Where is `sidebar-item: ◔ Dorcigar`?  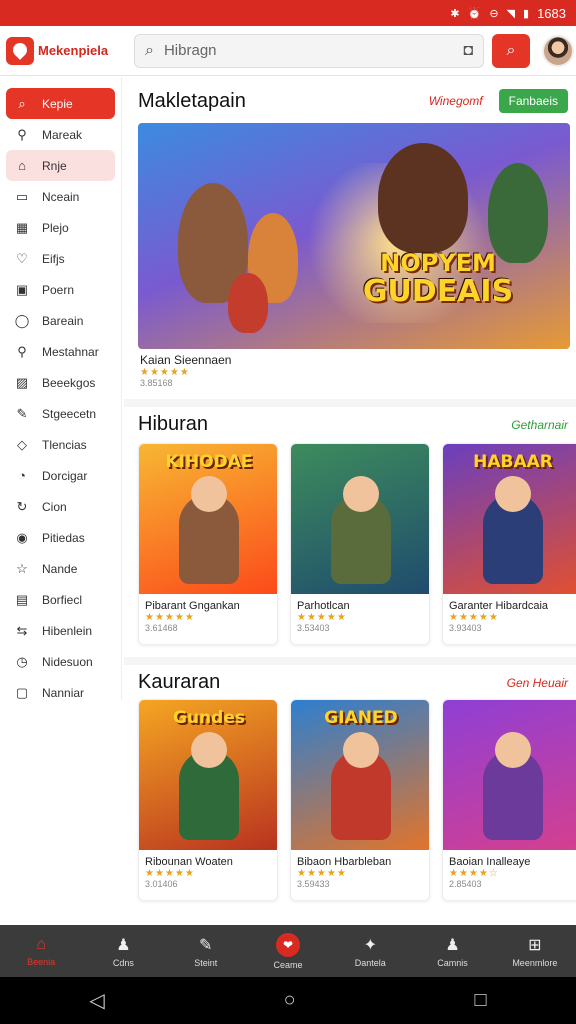 sidebar-item: ◔ Dorcigar is located at coordinates (60, 475).